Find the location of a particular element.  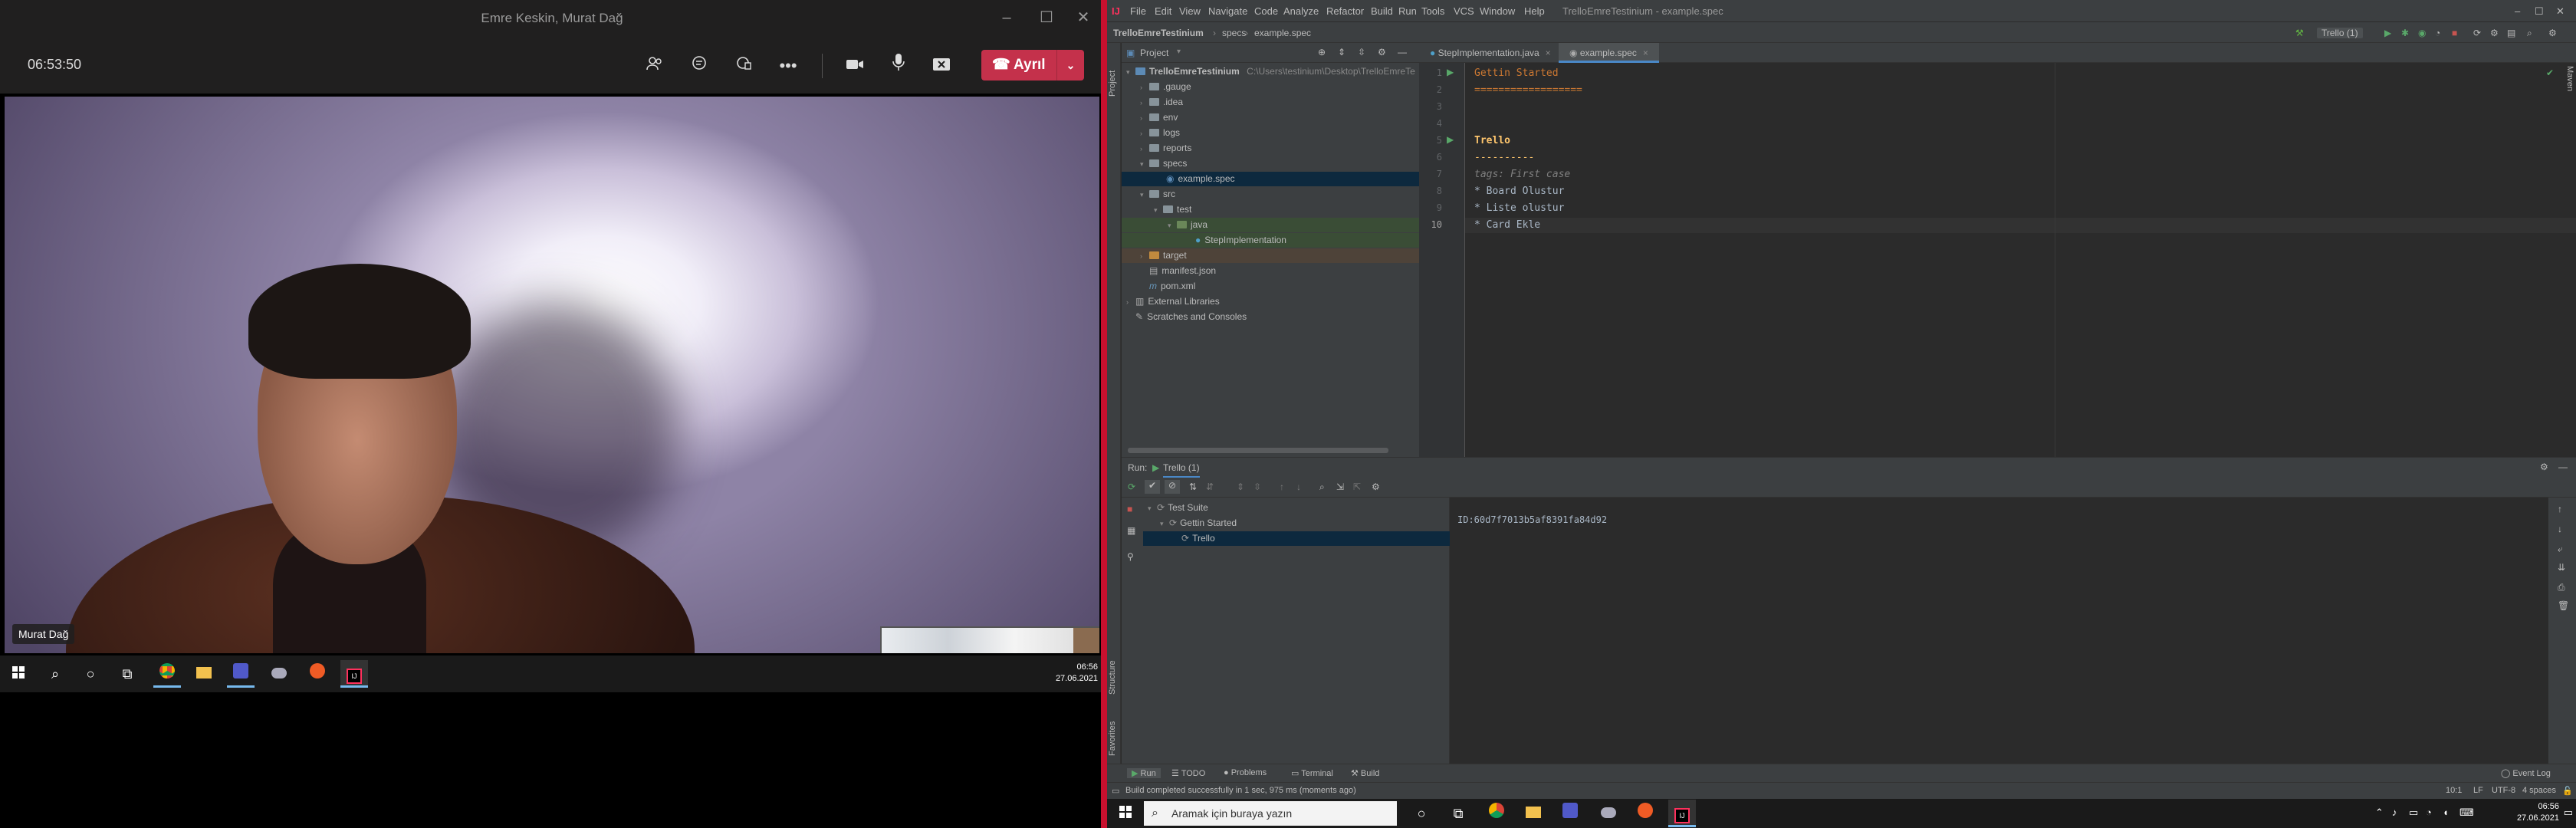

settings-icon: ⚙ is located at coordinates (2494, 33).